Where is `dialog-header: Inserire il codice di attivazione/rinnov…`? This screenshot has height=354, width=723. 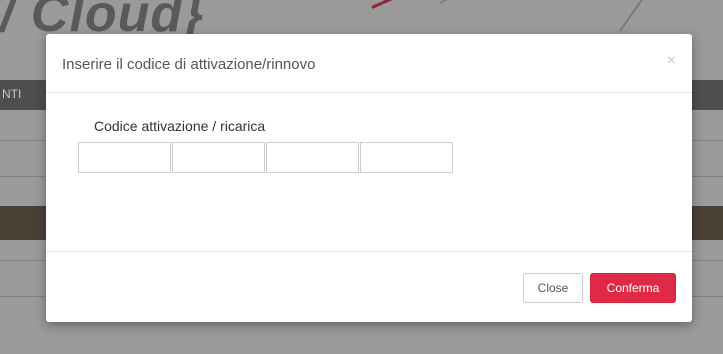
dialog-header: Inserire il codice di attivazione/rinnov… is located at coordinates (369, 63).